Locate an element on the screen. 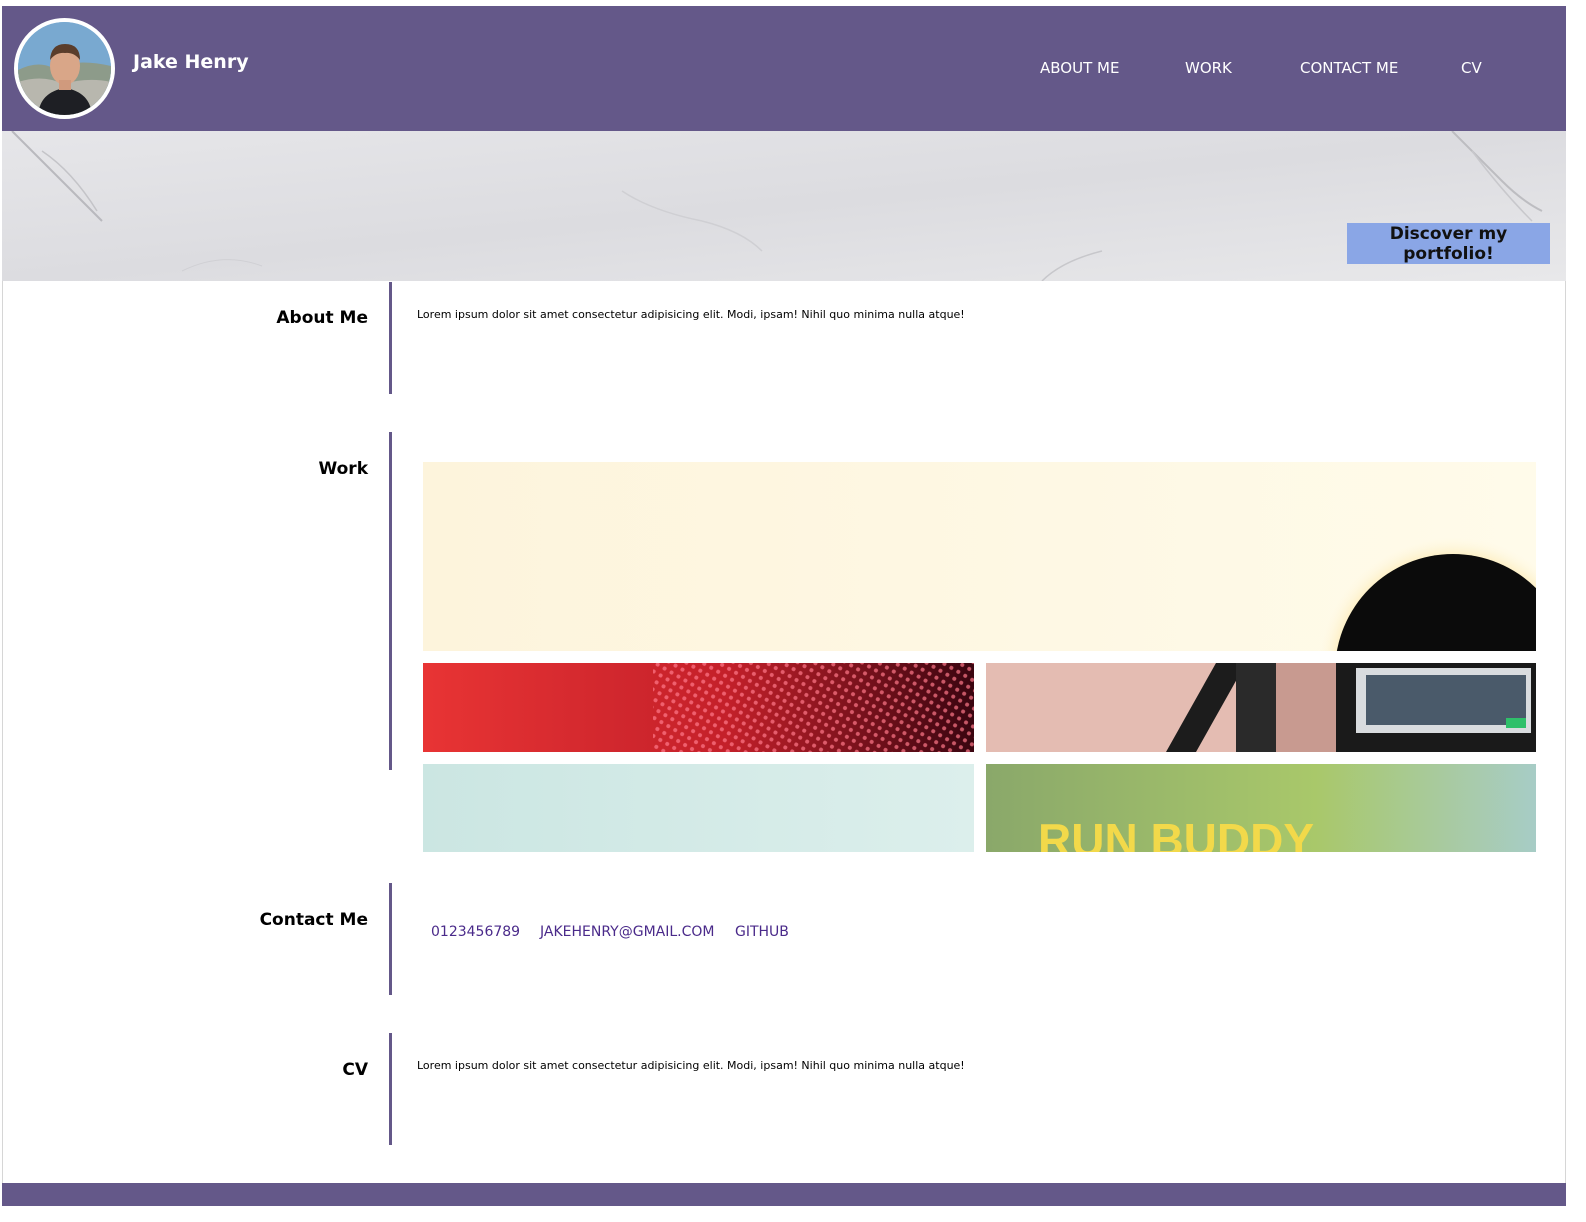  mint-pastel-project-image is located at coordinates (698, 808).